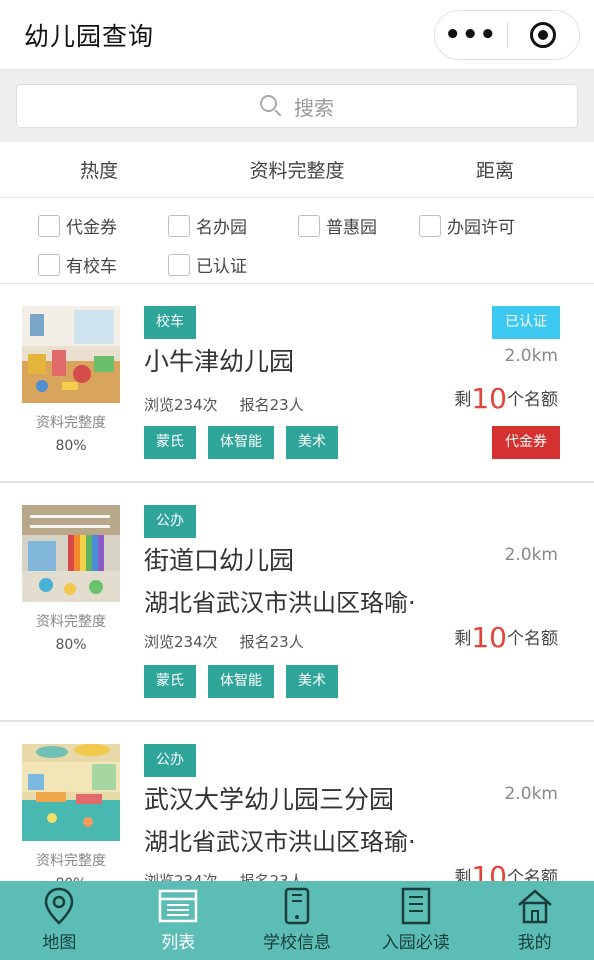  What do you see at coordinates (89, 36) in the screenshot?
I see `page-title: 幼儿园查询` at bounding box center [89, 36].